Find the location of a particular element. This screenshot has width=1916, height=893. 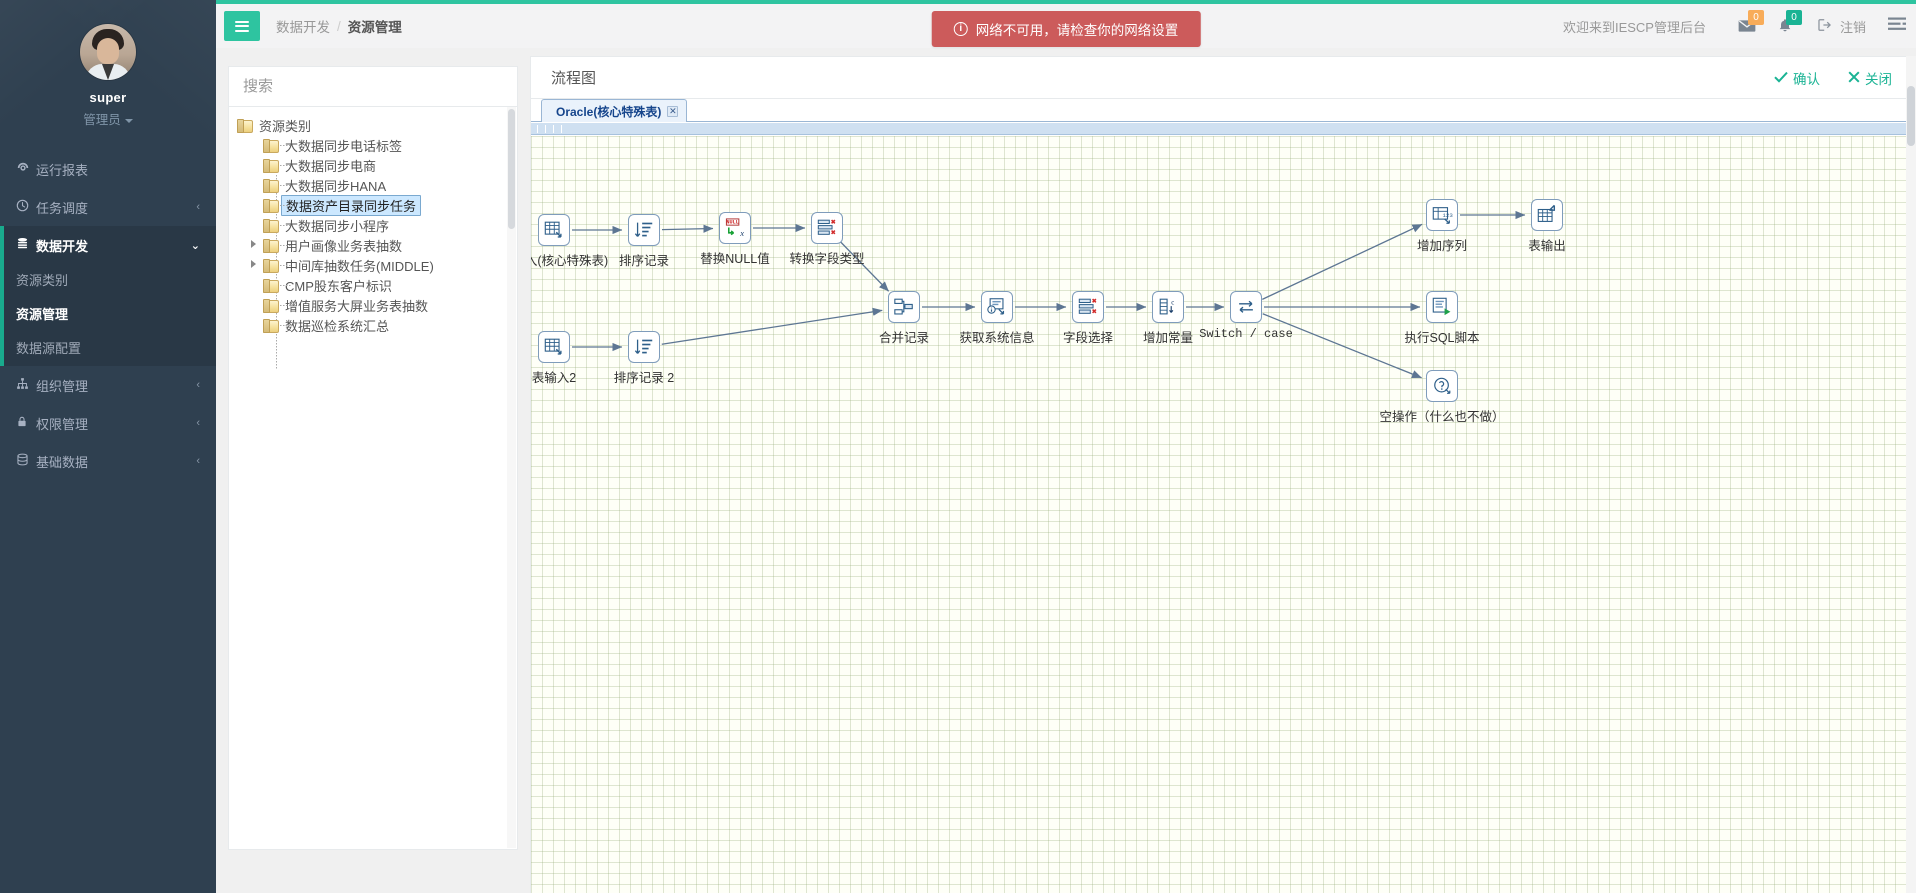

close-button: 关闭 is located at coordinates (1870, 78).